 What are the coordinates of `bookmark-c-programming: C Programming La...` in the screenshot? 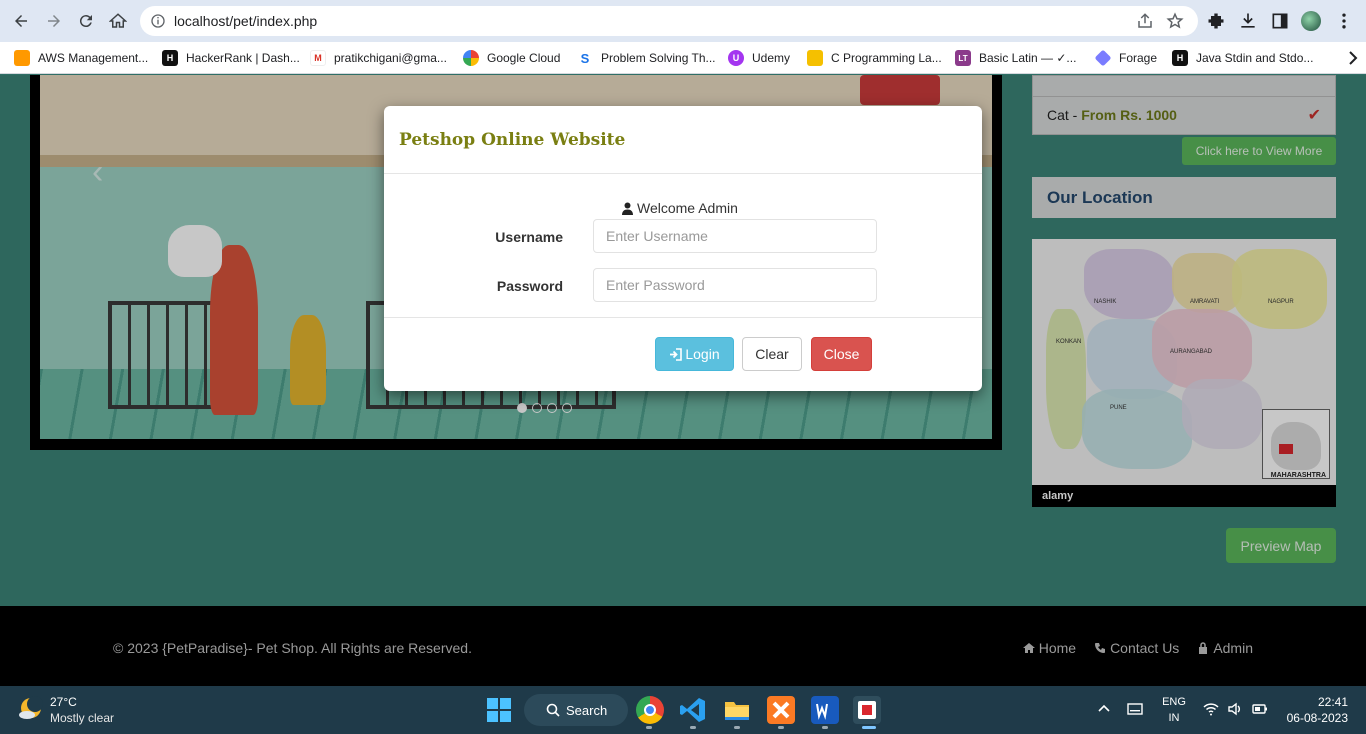 It's located at (874, 58).